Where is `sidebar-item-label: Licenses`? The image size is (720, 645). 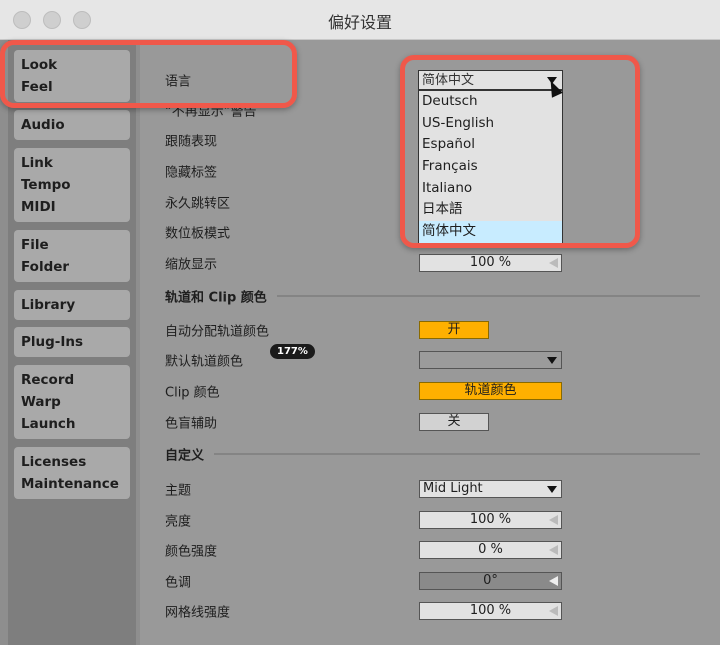
sidebar-item-label: Licenses is located at coordinates (54, 462).